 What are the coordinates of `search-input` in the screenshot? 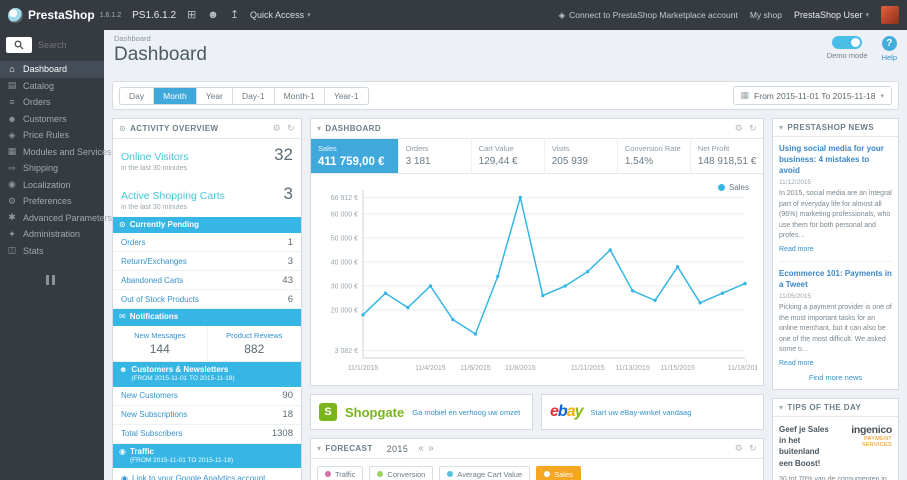 It's located at (65, 45).